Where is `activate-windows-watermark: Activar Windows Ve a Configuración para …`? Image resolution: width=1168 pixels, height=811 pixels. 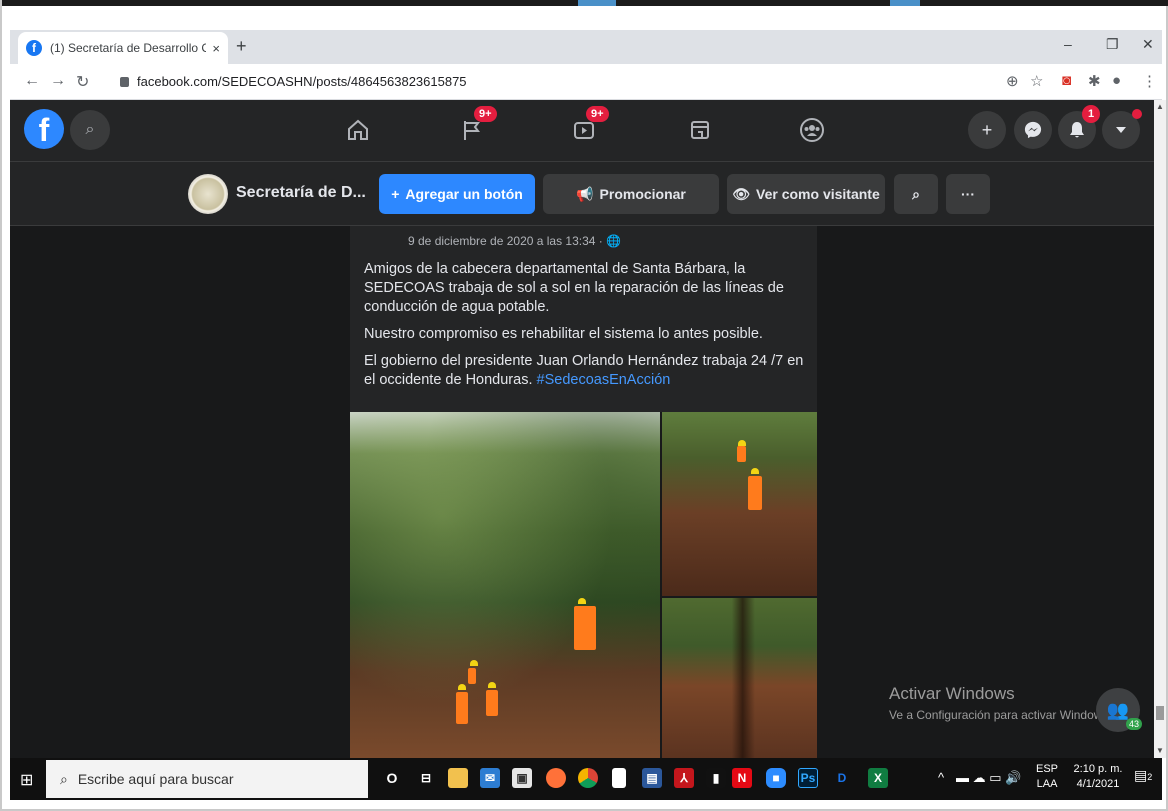 activate-windows-watermark: Activar Windows Ve a Configuración para … is located at coordinates (1000, 703).